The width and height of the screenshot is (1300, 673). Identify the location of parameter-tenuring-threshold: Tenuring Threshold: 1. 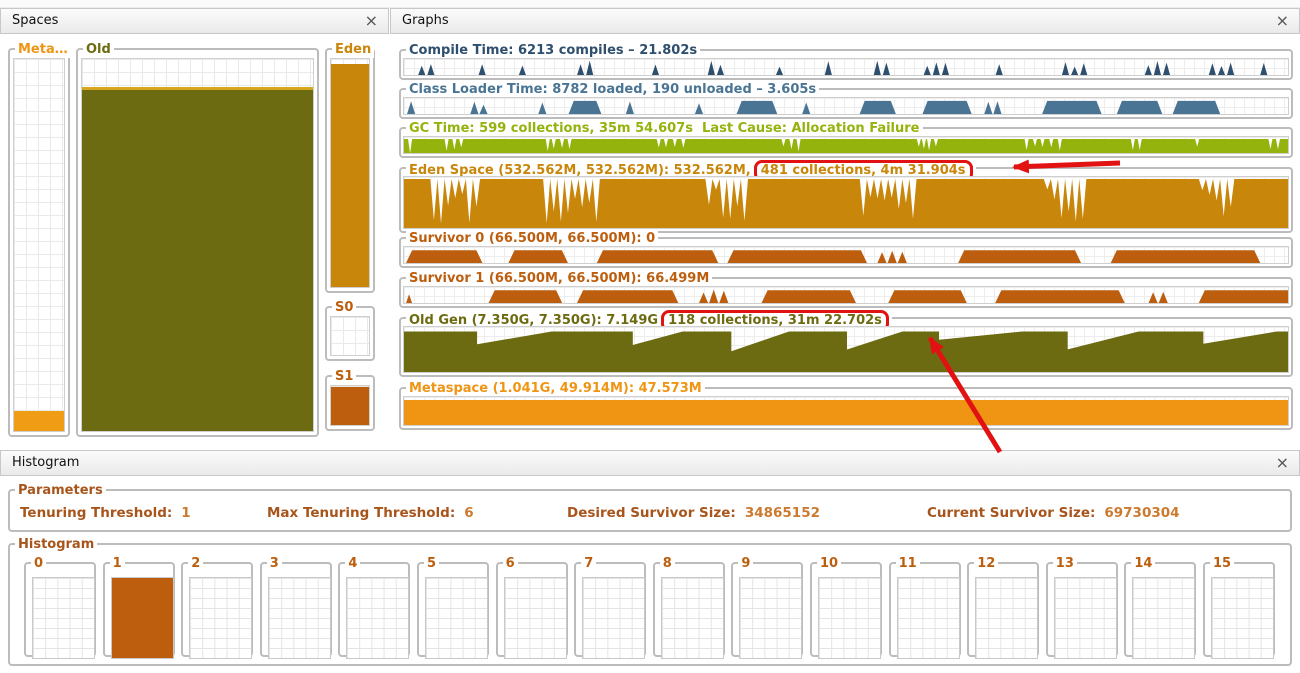
(105, 513).